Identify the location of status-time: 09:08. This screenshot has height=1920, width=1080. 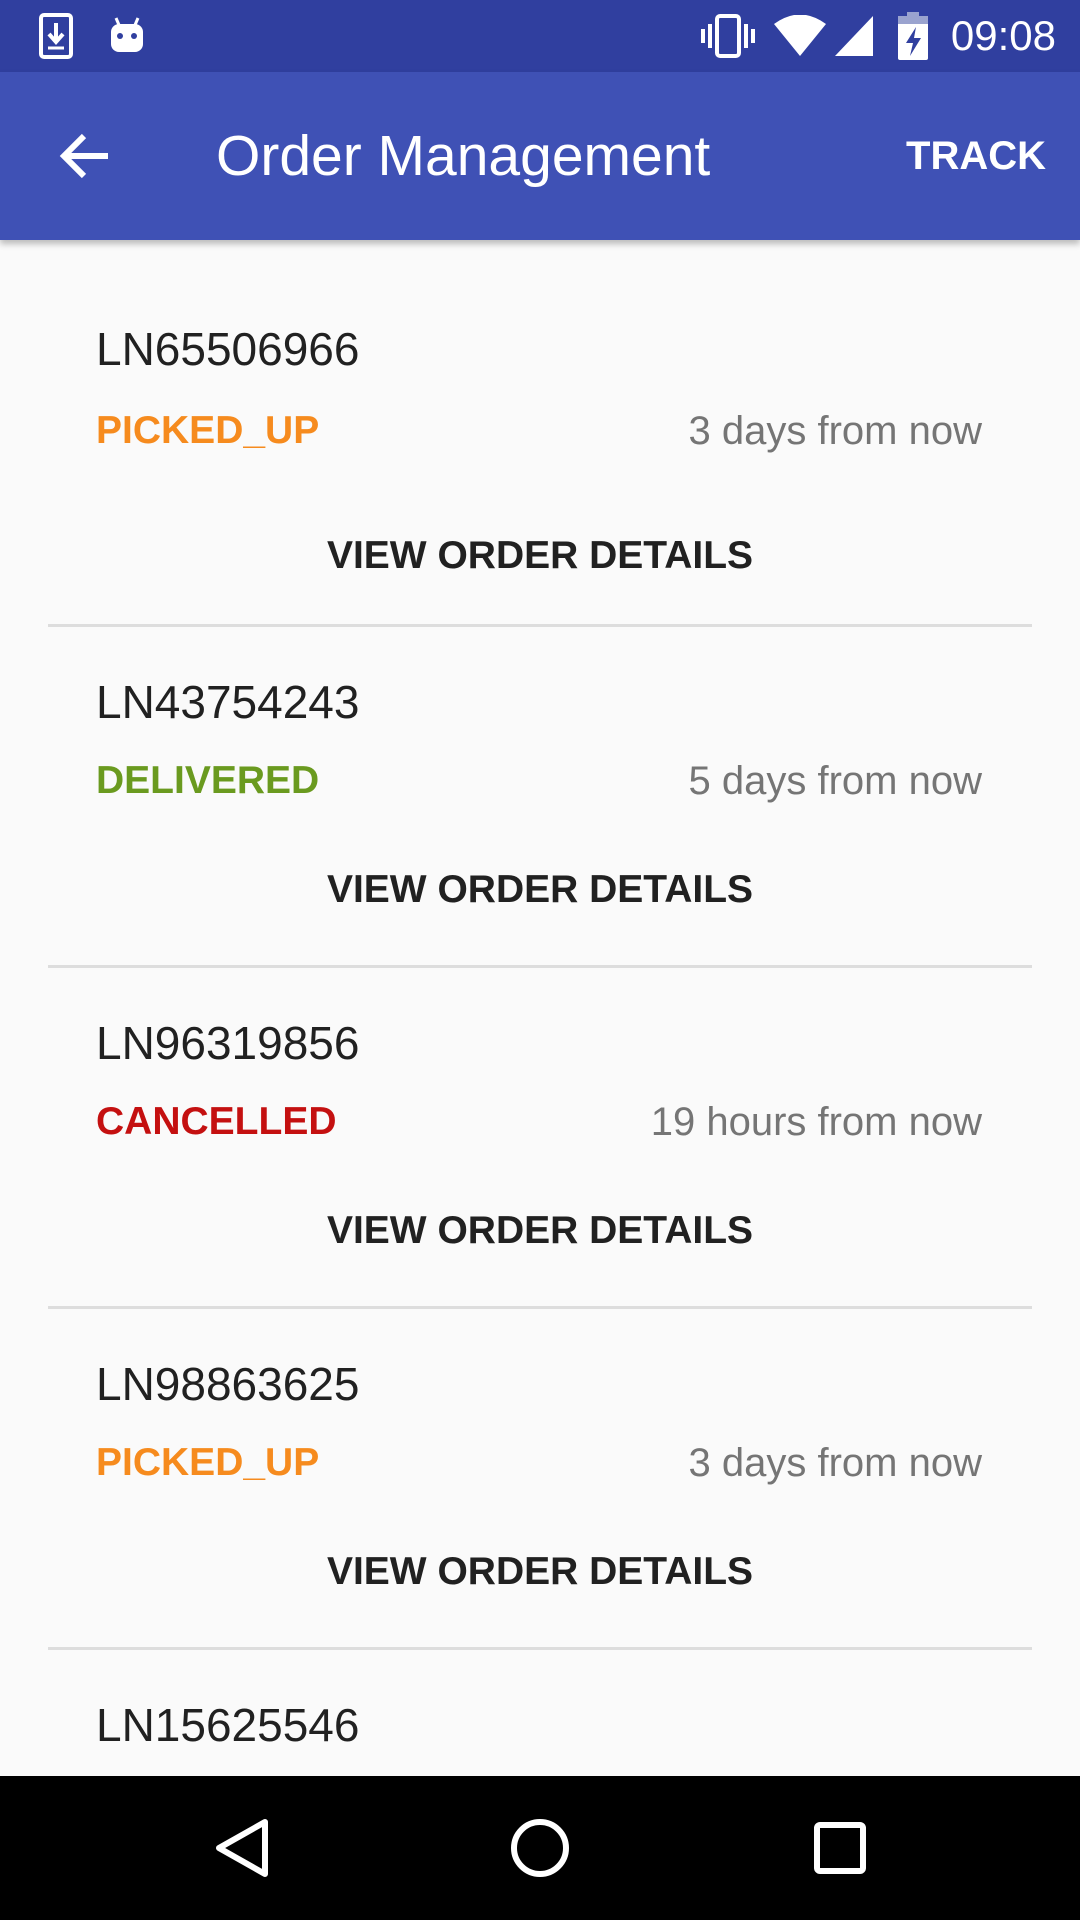
(1003, 35).